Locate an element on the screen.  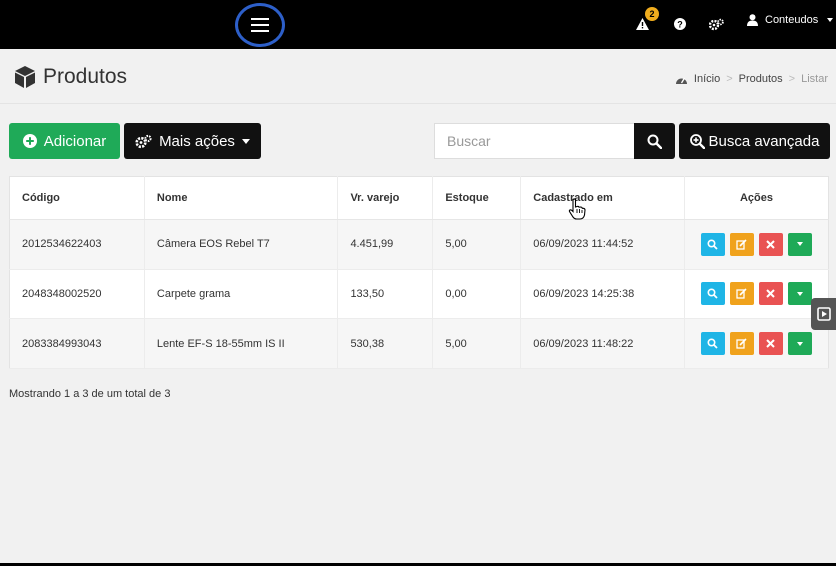
pagination-summary: Mostrando 1 a 3 de um total de 3 is located at coordinates (90, 394).